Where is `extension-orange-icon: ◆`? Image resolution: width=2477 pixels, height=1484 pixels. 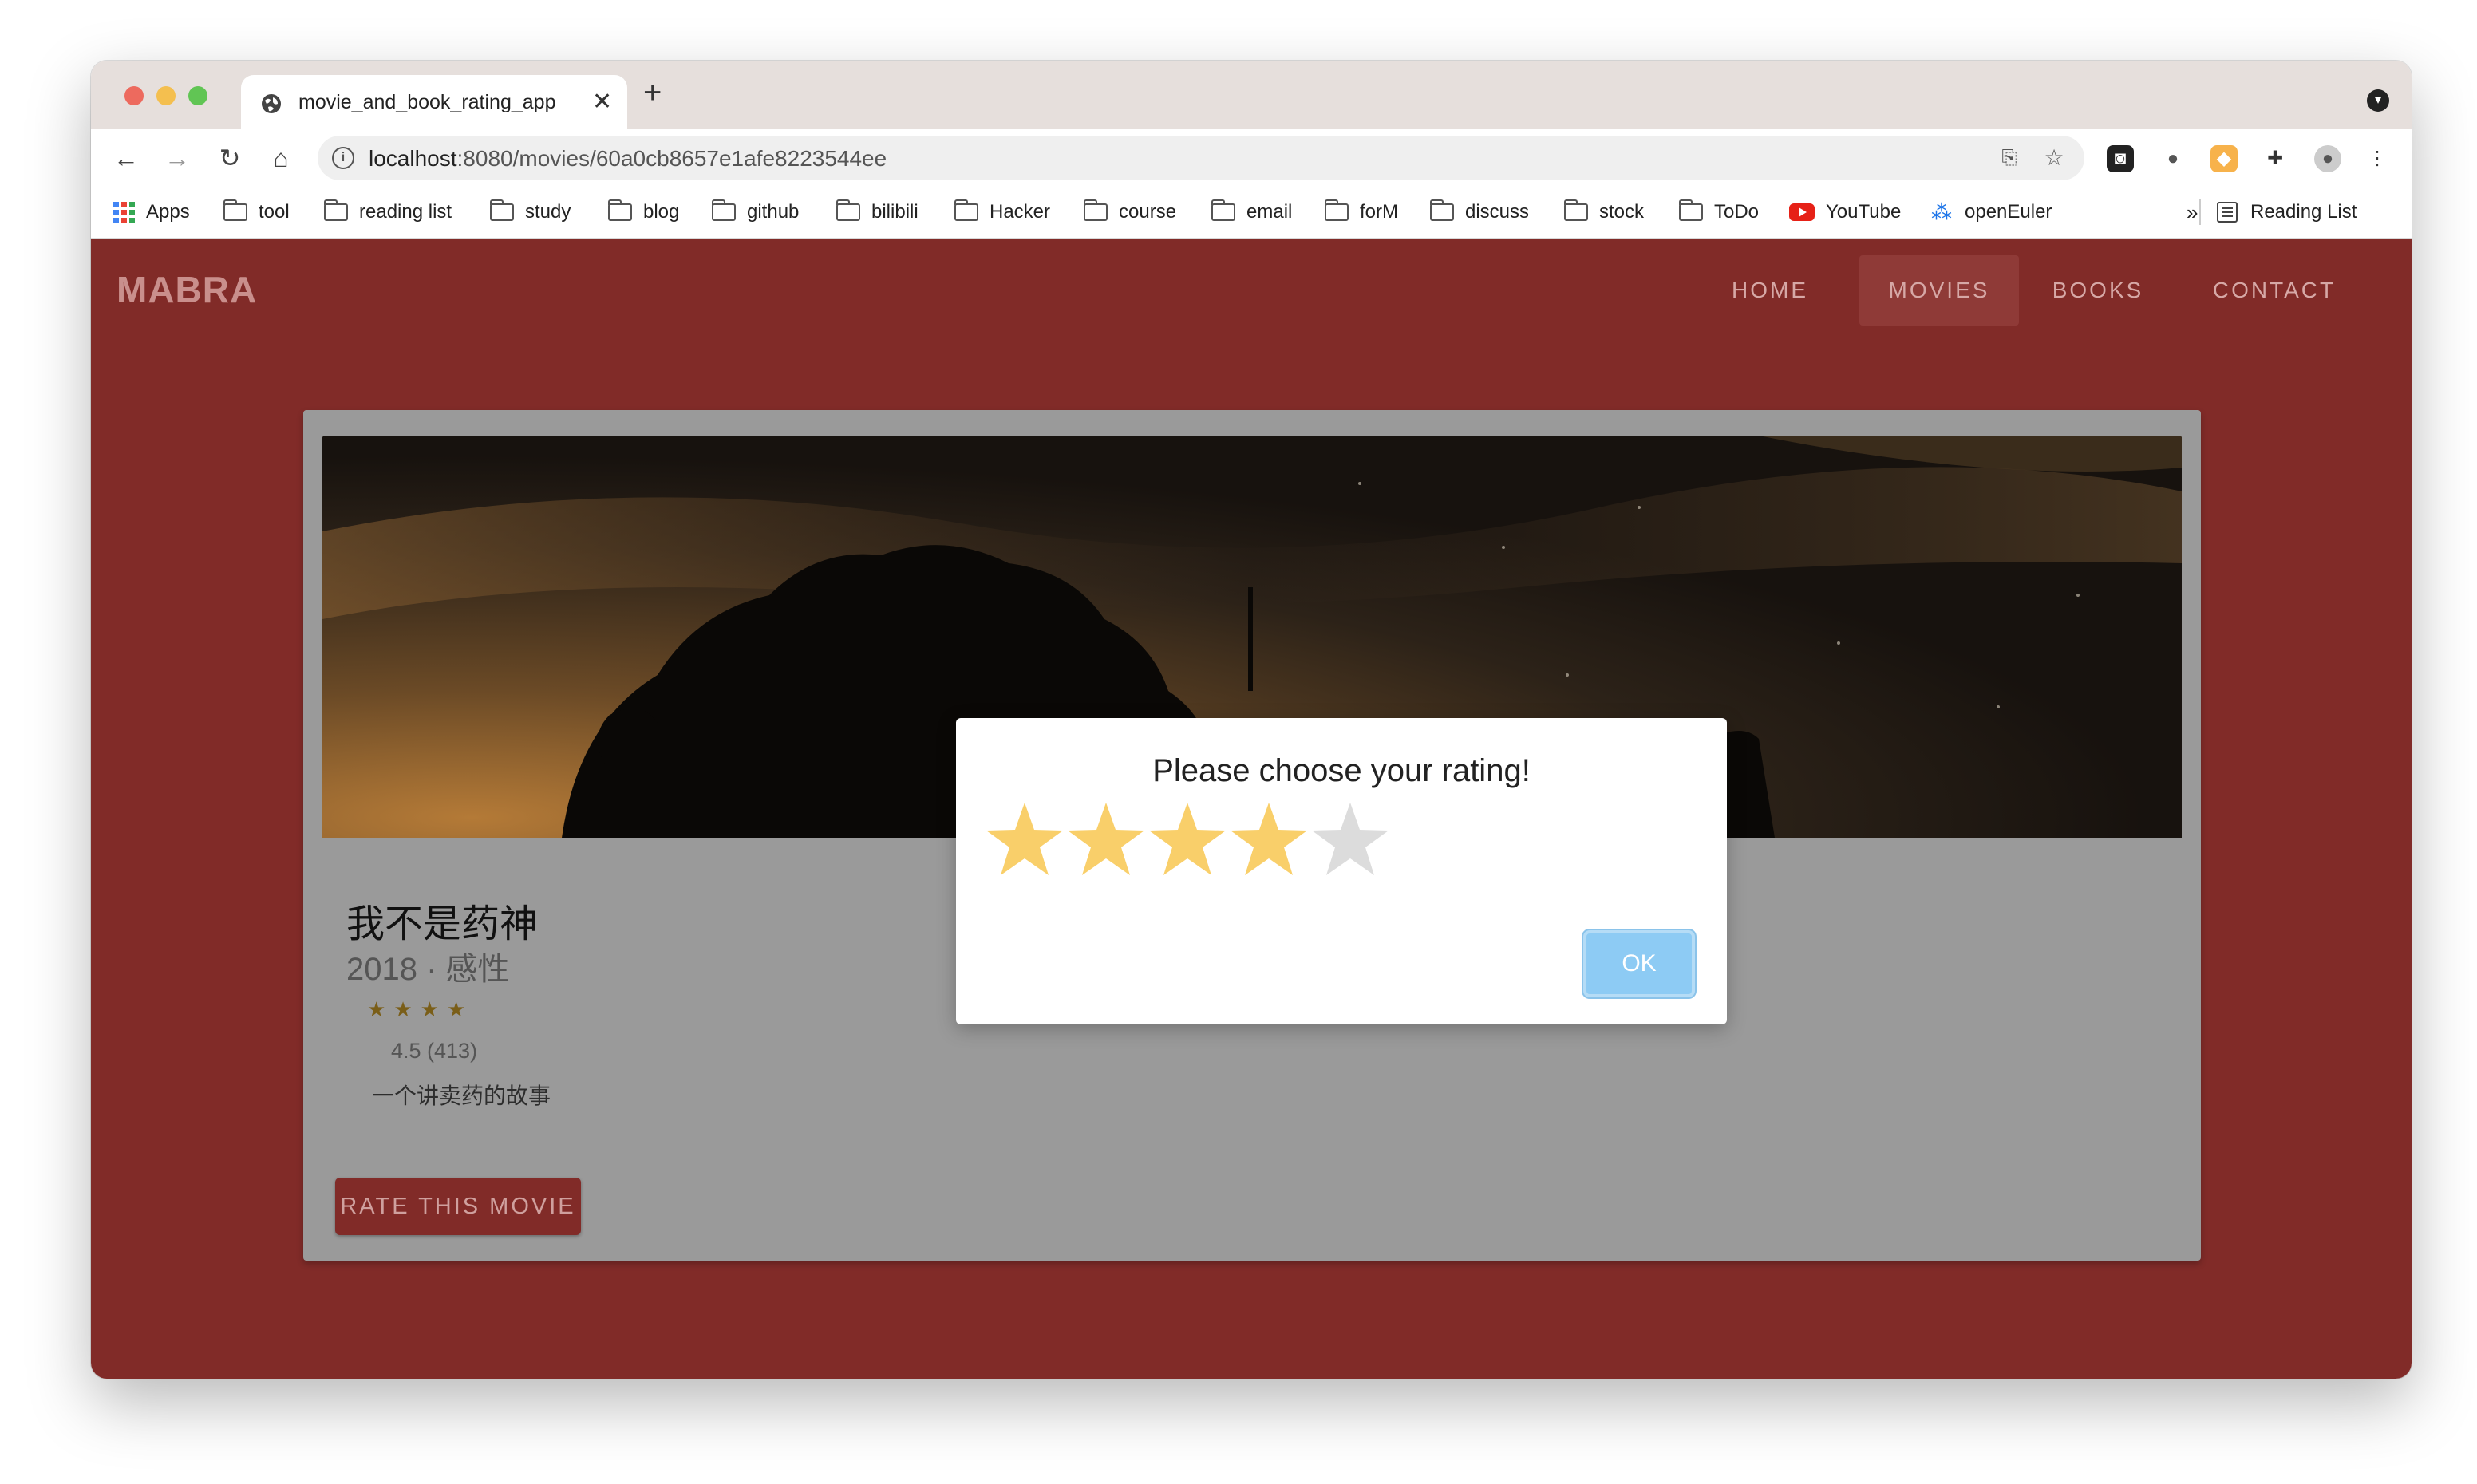
extension-orange-icon: ◆ is located at coordinates (2224, 158).